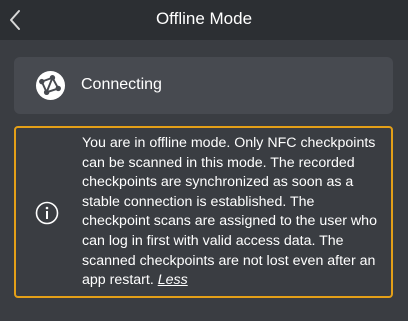 This screenshot has height=321, width=408. Describe the element at coordinates (50, 85) in the screenshot. I see `network-globe-icon` at that location.